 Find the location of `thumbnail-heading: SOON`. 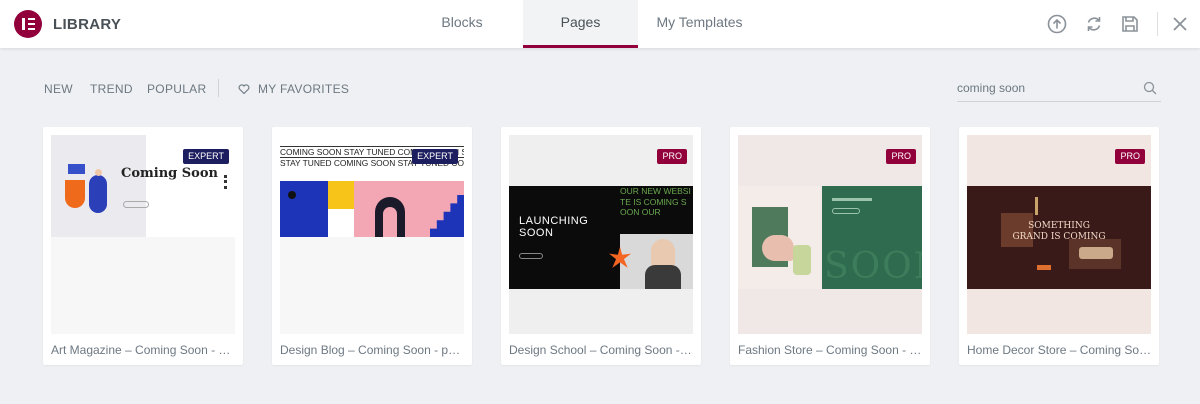

thumbnail-heading: SOON is located at coordinates (873, 266).